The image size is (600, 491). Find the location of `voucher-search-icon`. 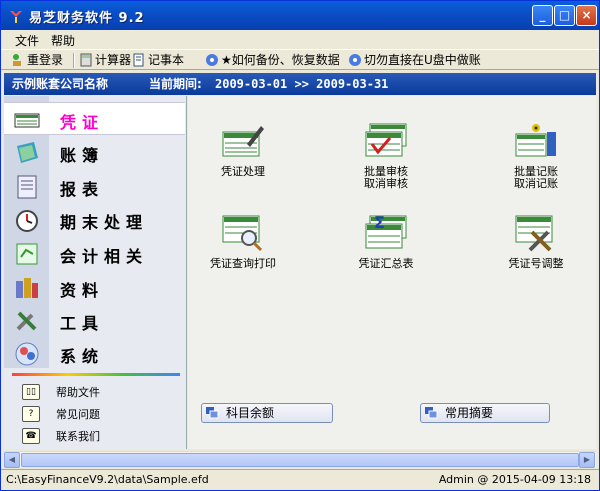

voucher-search-icon is located at coordinates (242, 233).